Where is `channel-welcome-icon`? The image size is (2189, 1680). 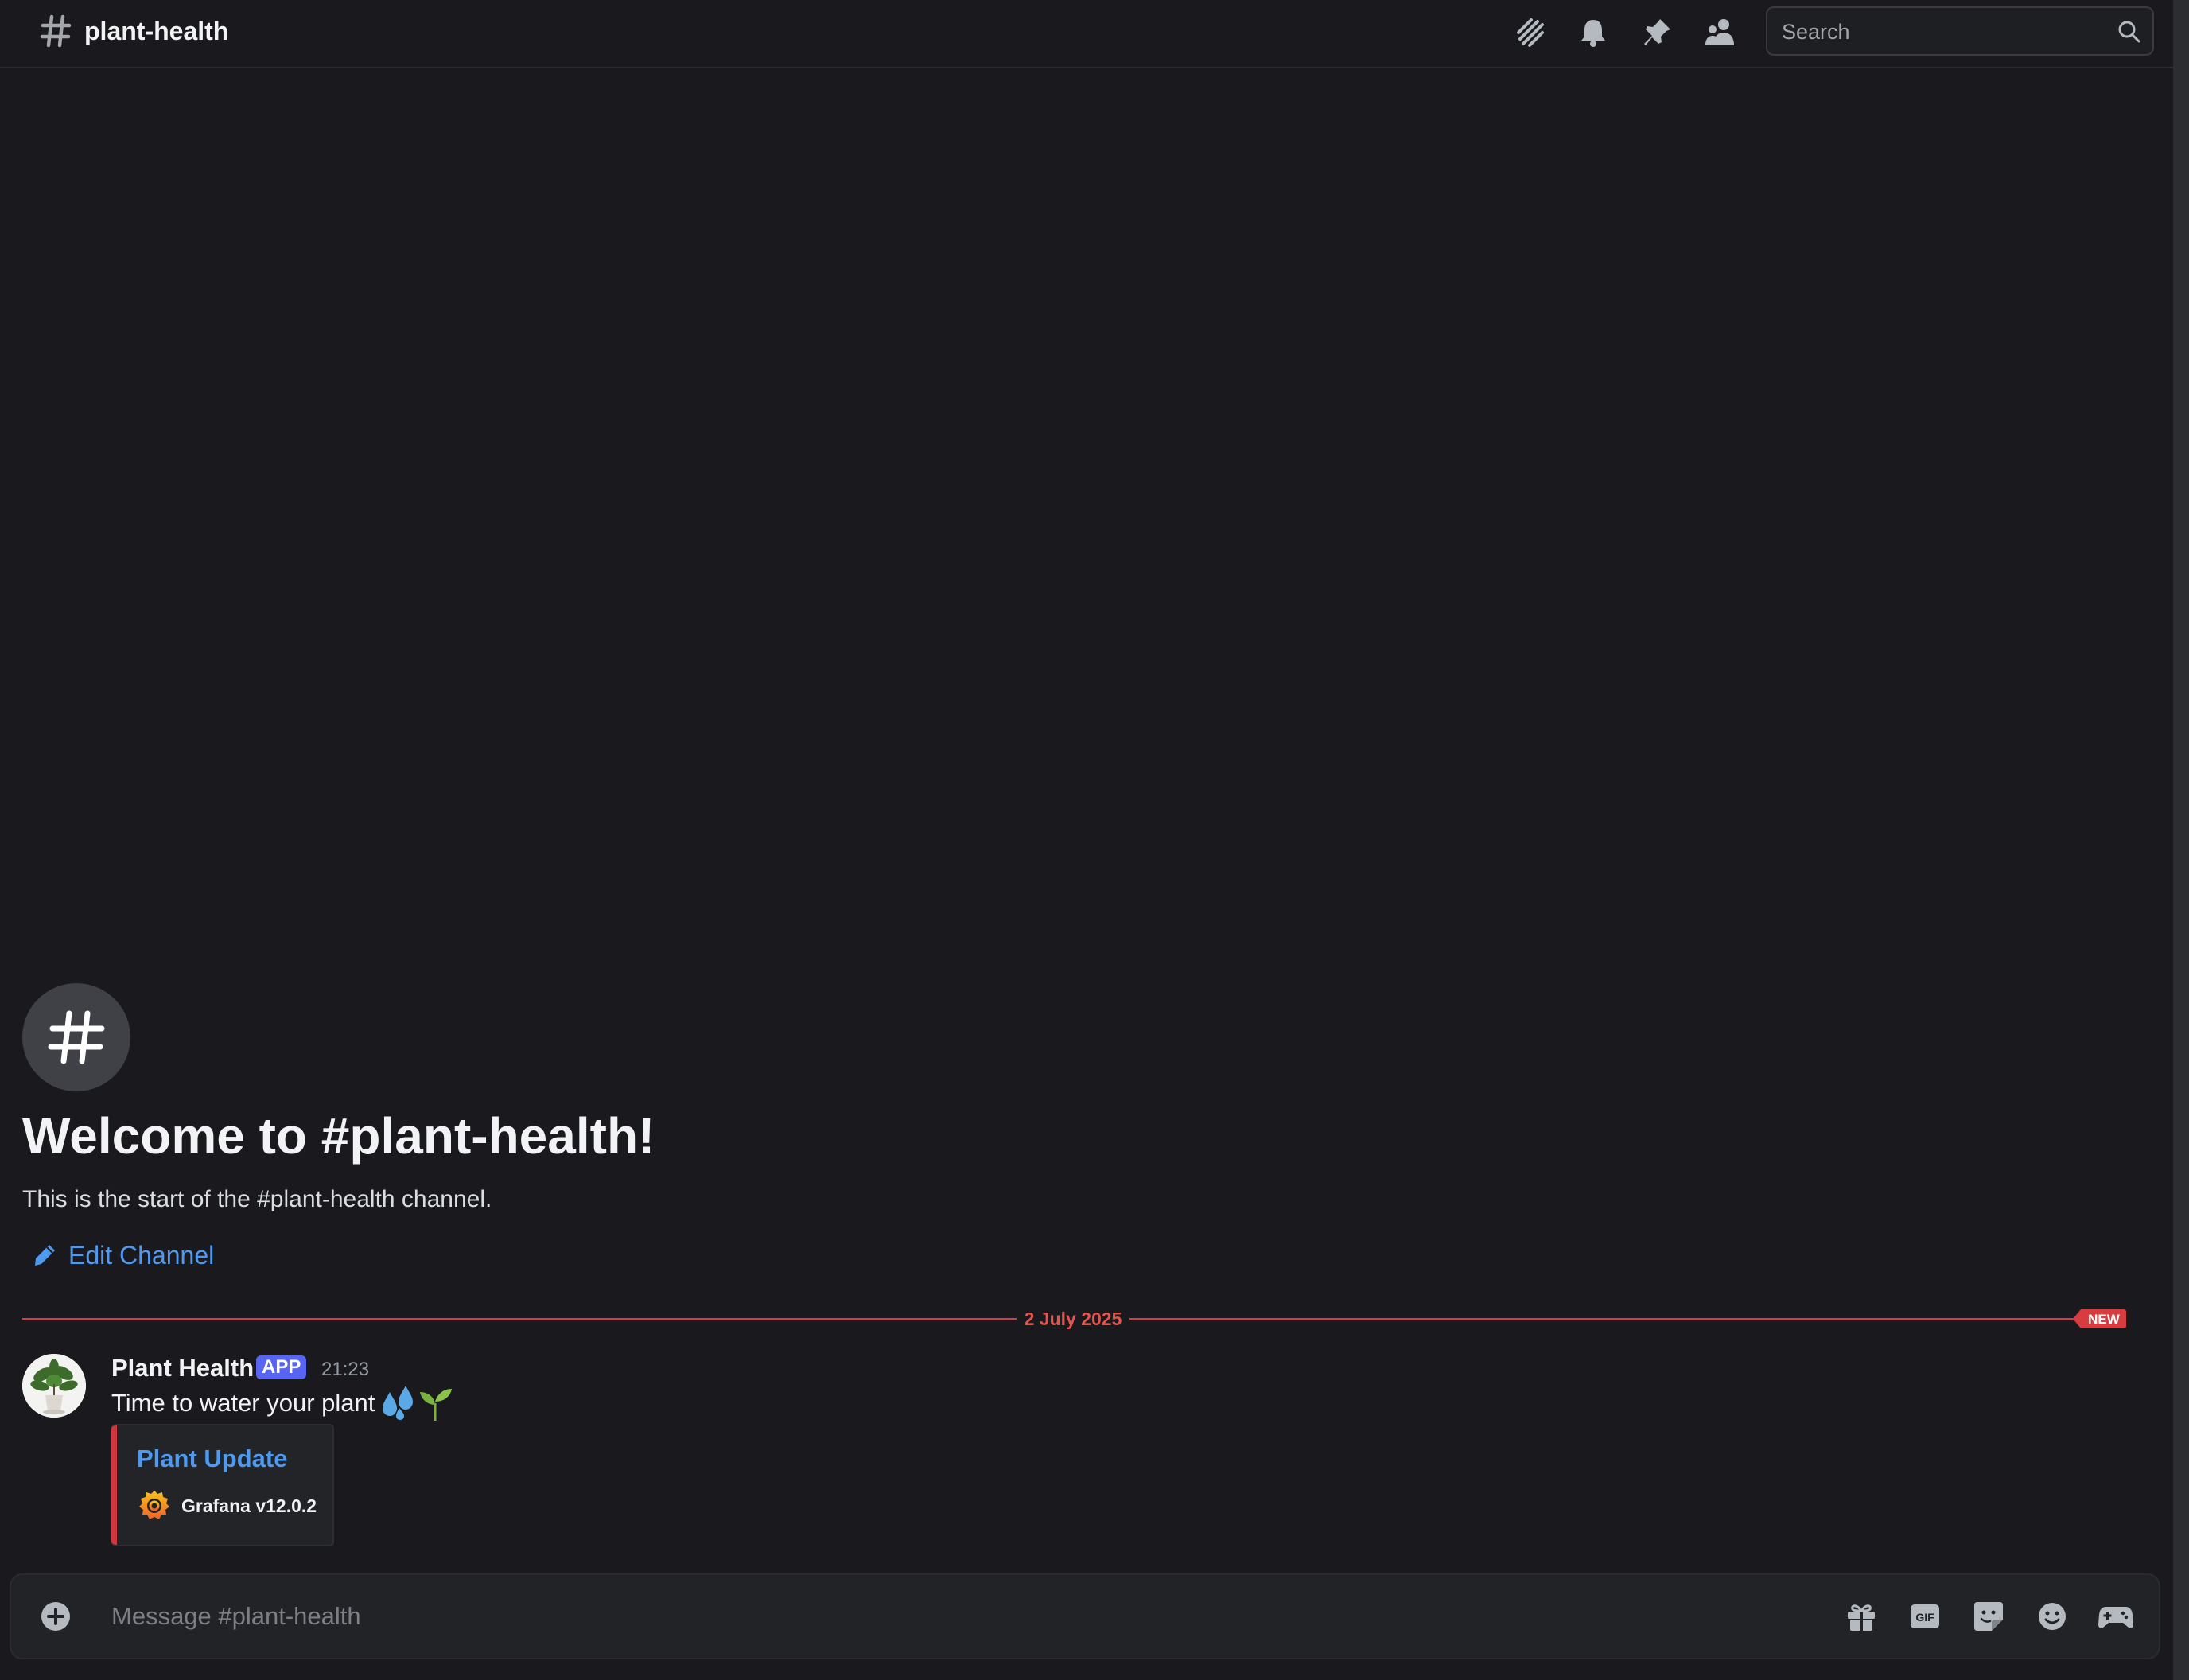 channel-welcome-icon is located at coordinates (76, 1037).